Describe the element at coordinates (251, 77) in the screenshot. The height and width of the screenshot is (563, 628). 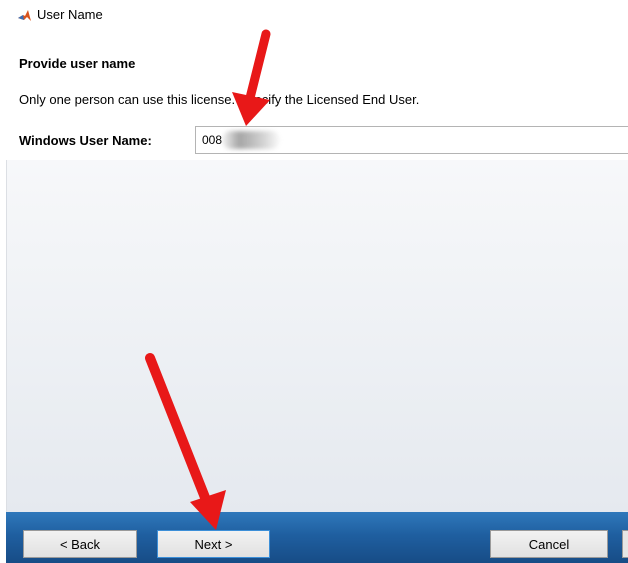
I see `arrow-to-user-name-field` at that location.